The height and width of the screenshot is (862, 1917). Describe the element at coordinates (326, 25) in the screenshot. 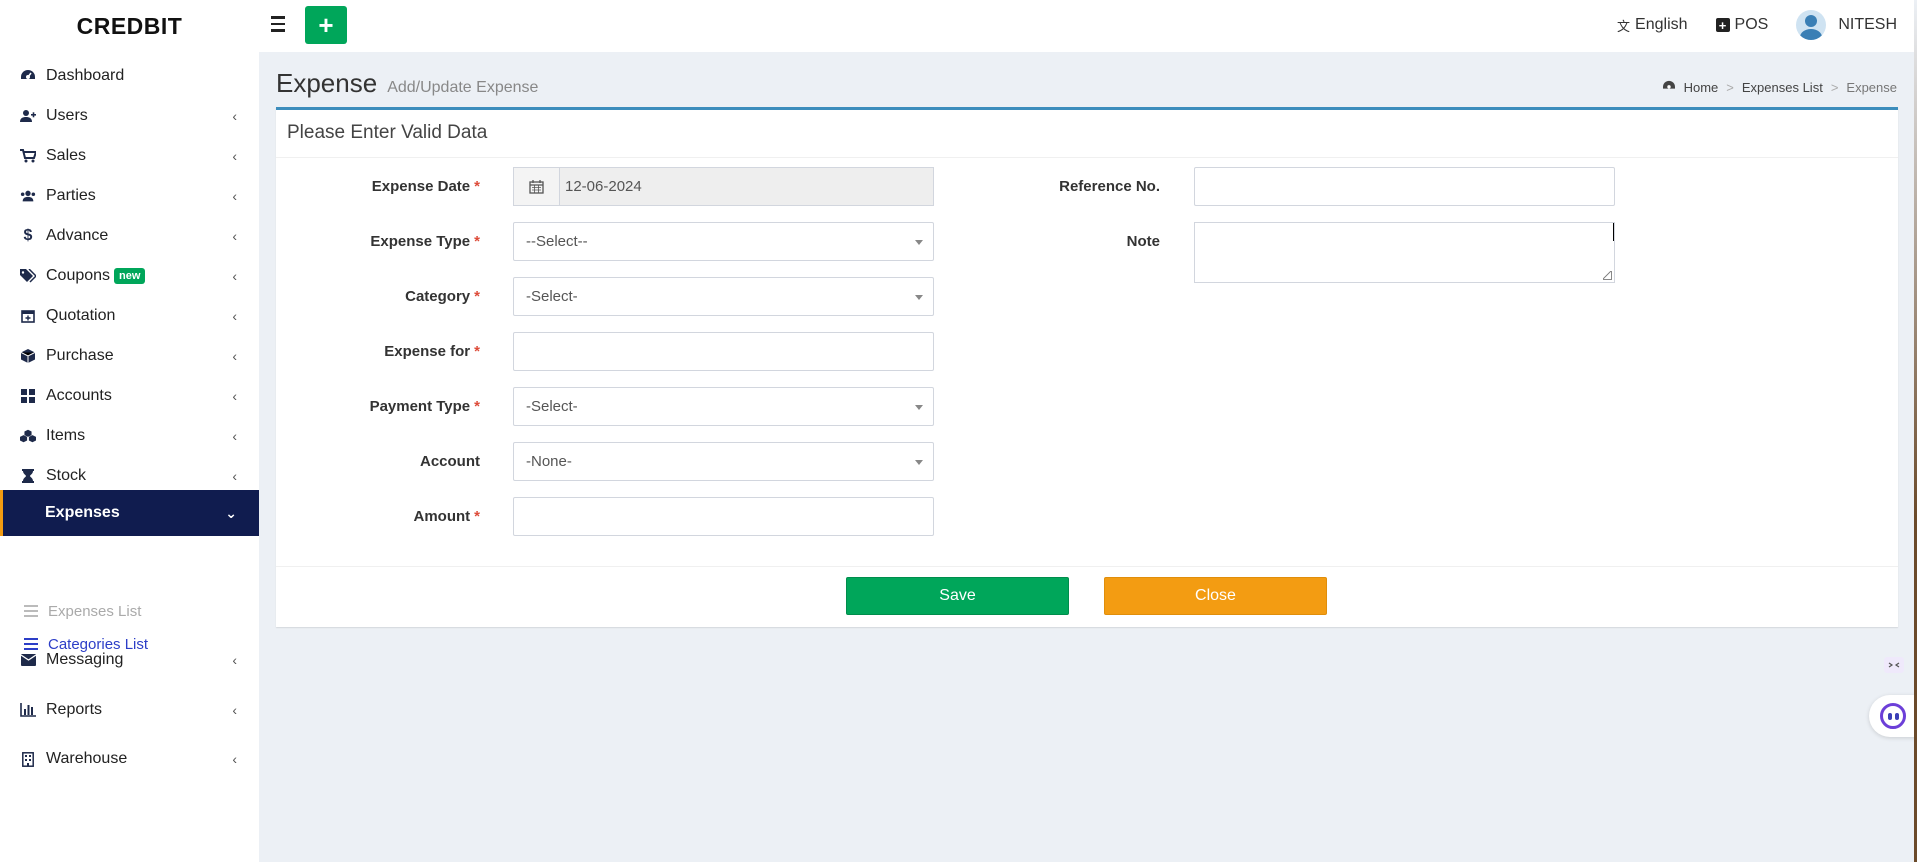

I see `quick-add-button: +` at that location.